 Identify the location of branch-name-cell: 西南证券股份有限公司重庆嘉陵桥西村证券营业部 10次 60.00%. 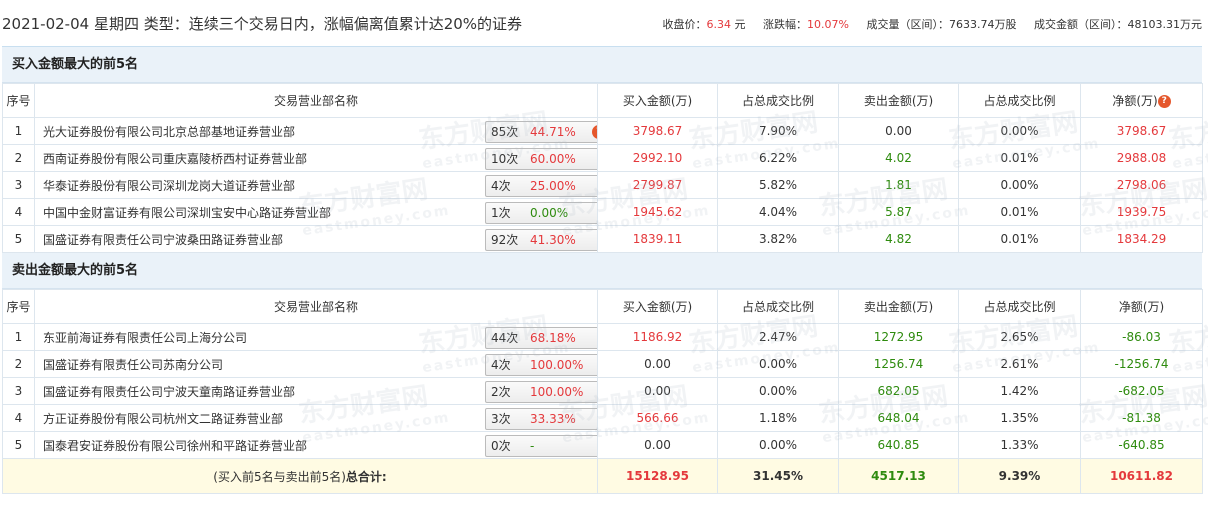
(316, 158).